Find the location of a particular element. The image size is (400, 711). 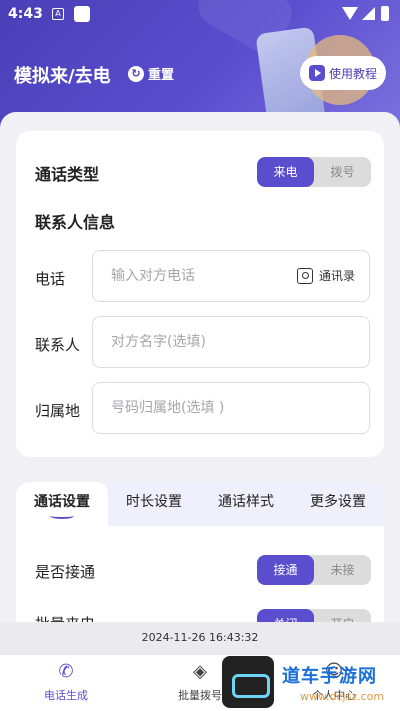

name-field-box is located at coordinates (231, 342).